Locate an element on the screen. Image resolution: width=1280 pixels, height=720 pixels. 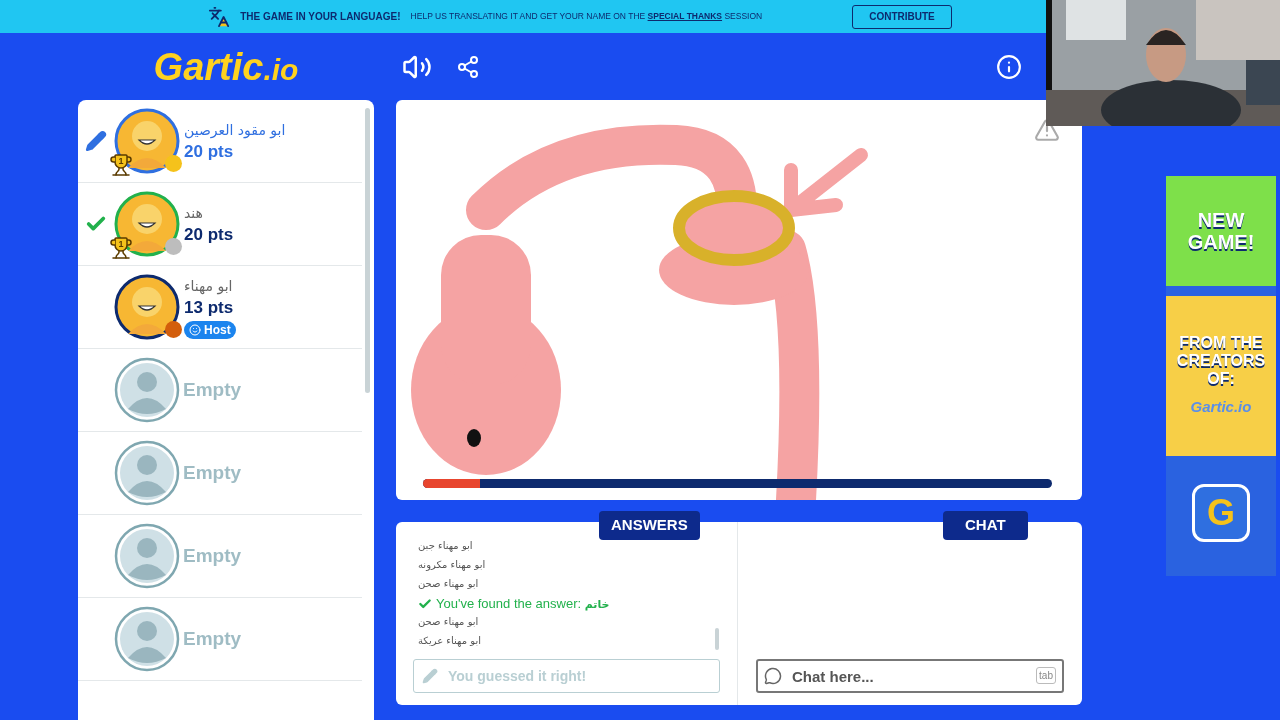
banner-text: HELP US TRANSLATING IT AND GET YOUR NAME ON THE SPECIAL THANKS SESSION is located at coordinates (586, 16).